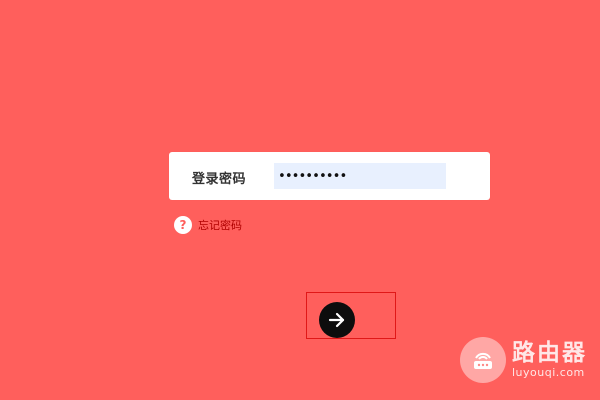 Image resolution: width=600 pixels, height=400 pixels. I want to click on password-input, so click(360, 176).